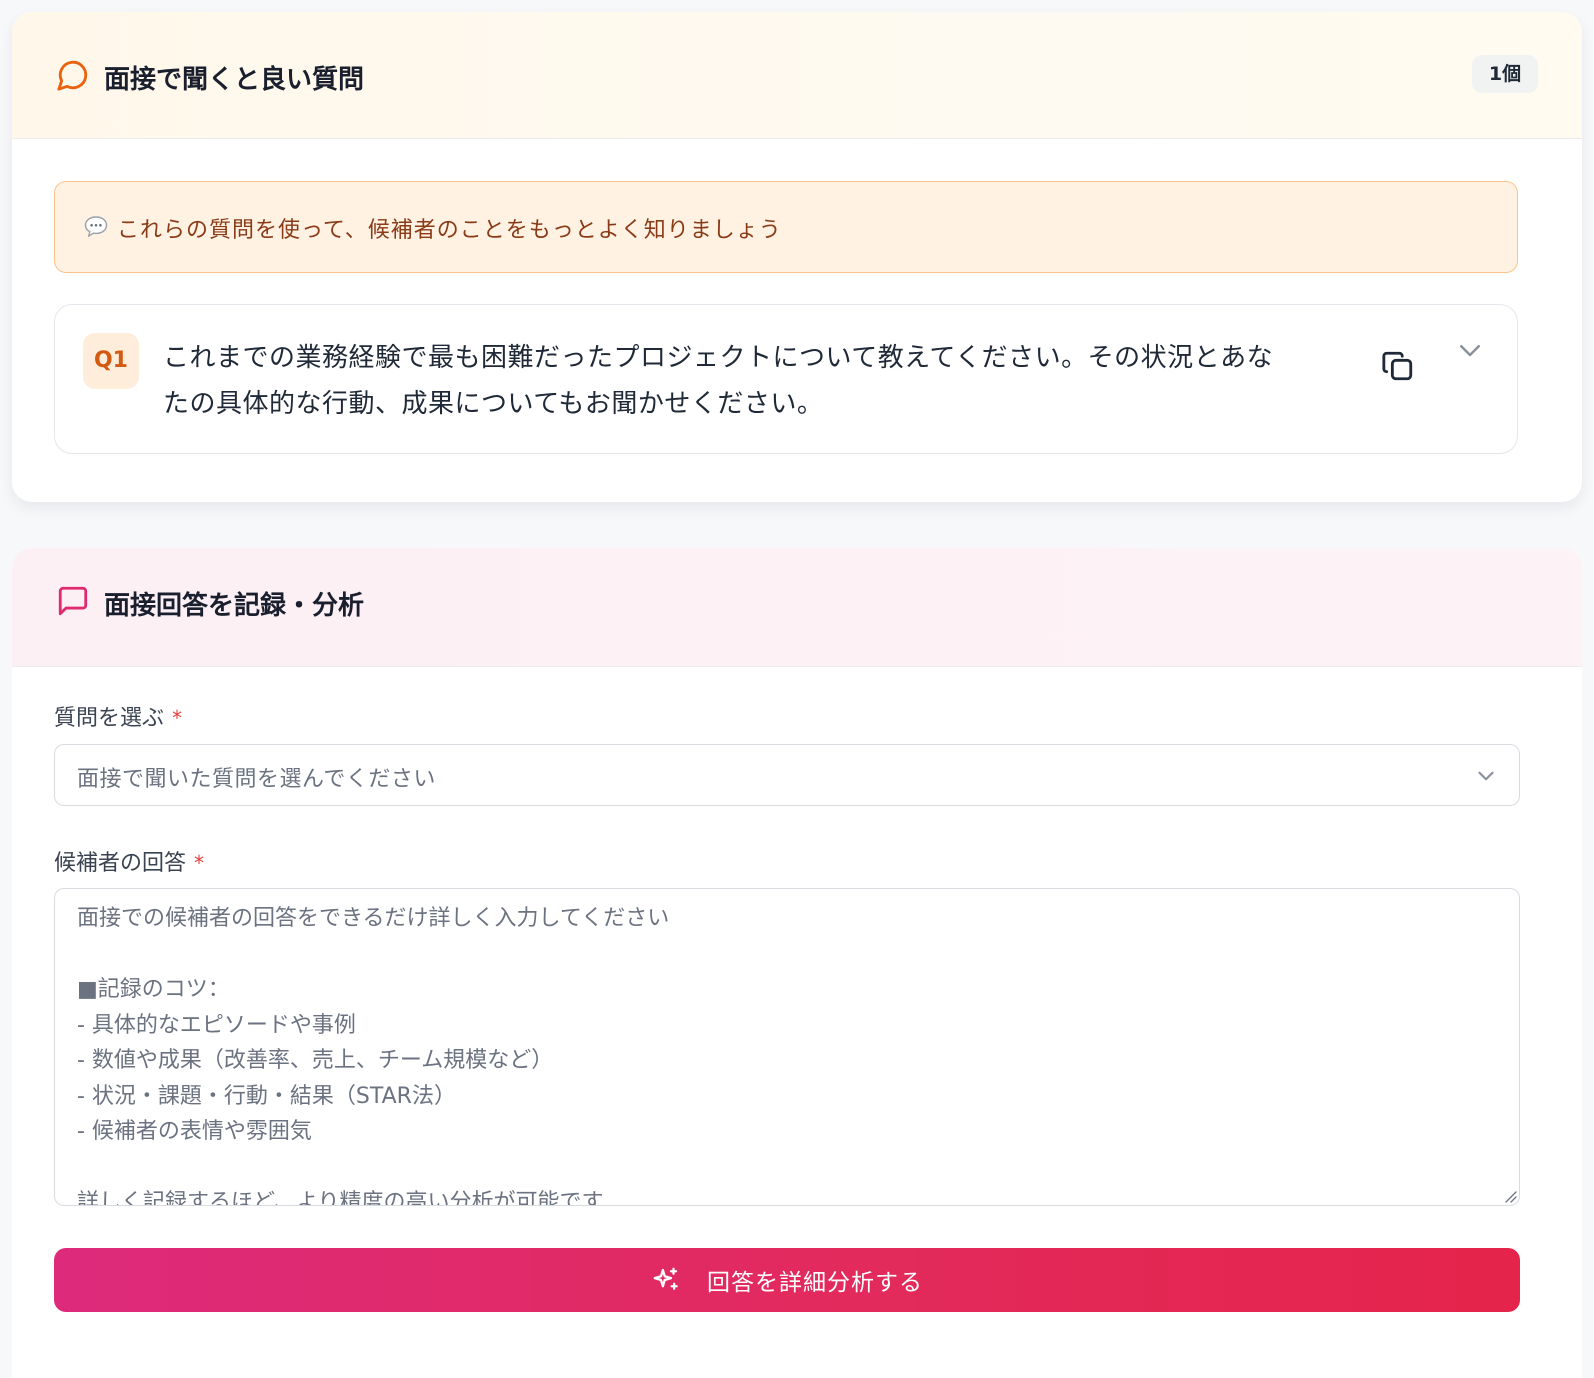 This screenshot has width=1594, height=1378. I want to click on answer-field-label: 候補者の回答 *, so click(129, 861).